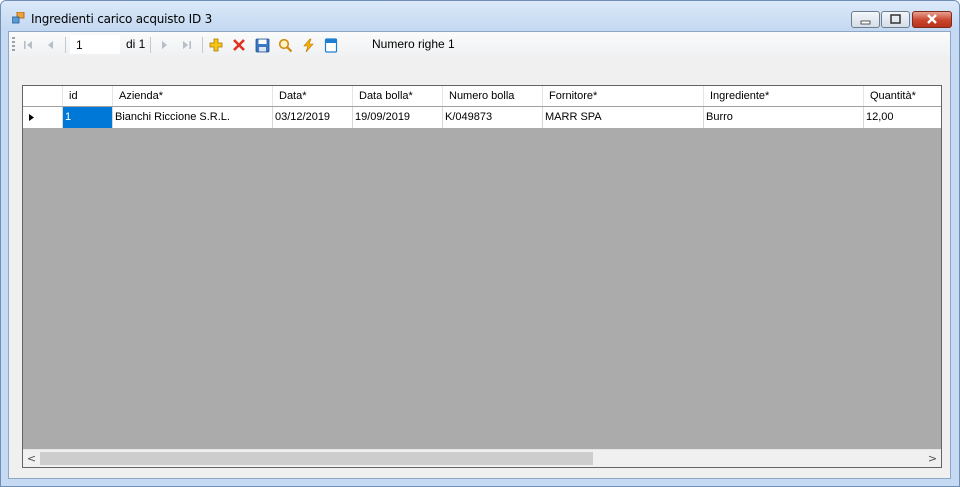 This screenshot has height=487, width=960. I want to click on column-header-ingrediente: Ingrediente*, so click(784, 96).